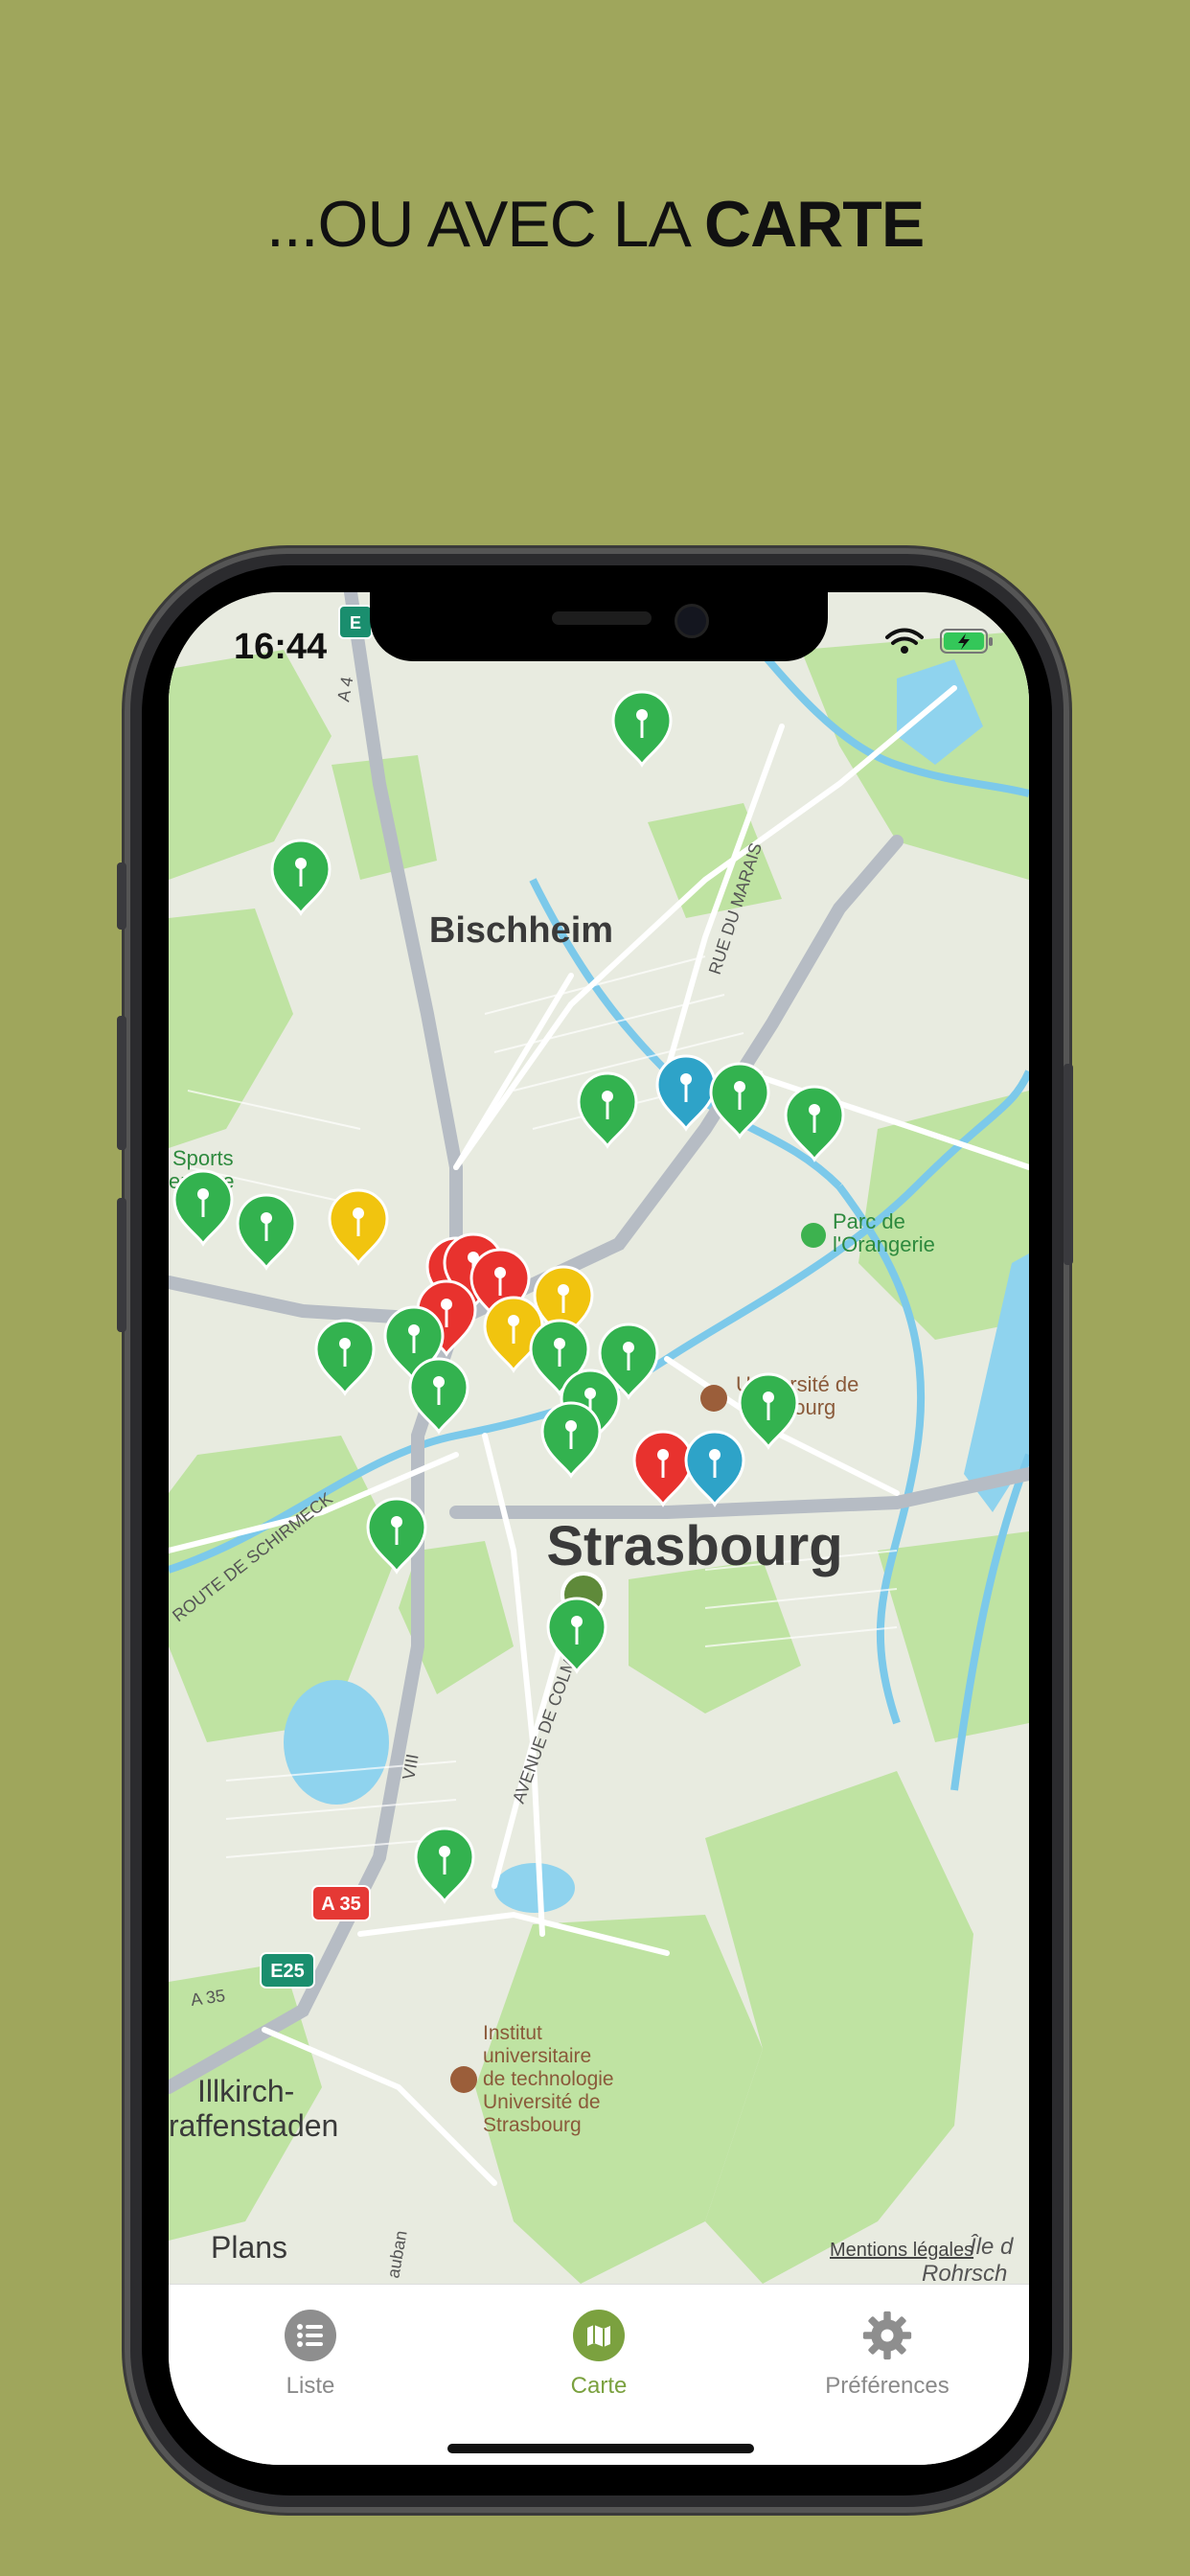  Describe the element at coordinates (122, 1083) in the screenshot. I see `volume-up-button` at that location.